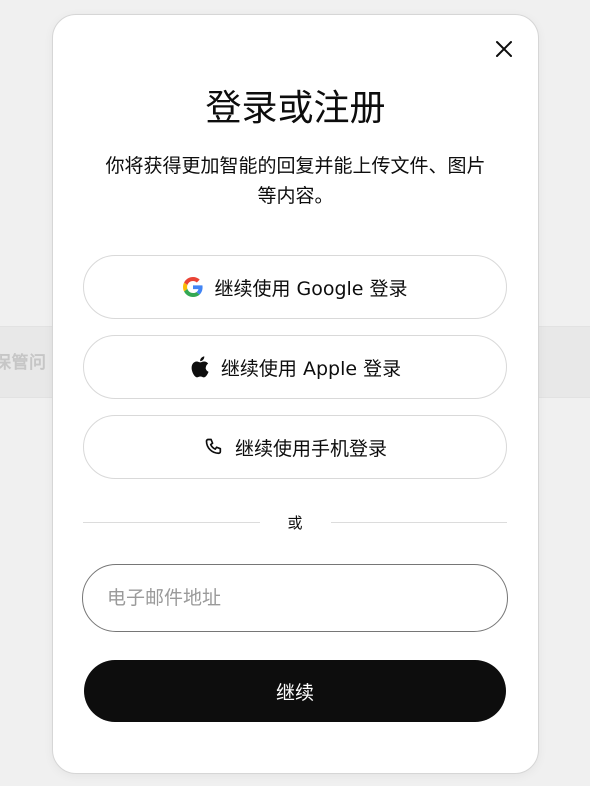  I want to click on continue-with-phone-button: 继续使用手机登录, so click(295, 447).